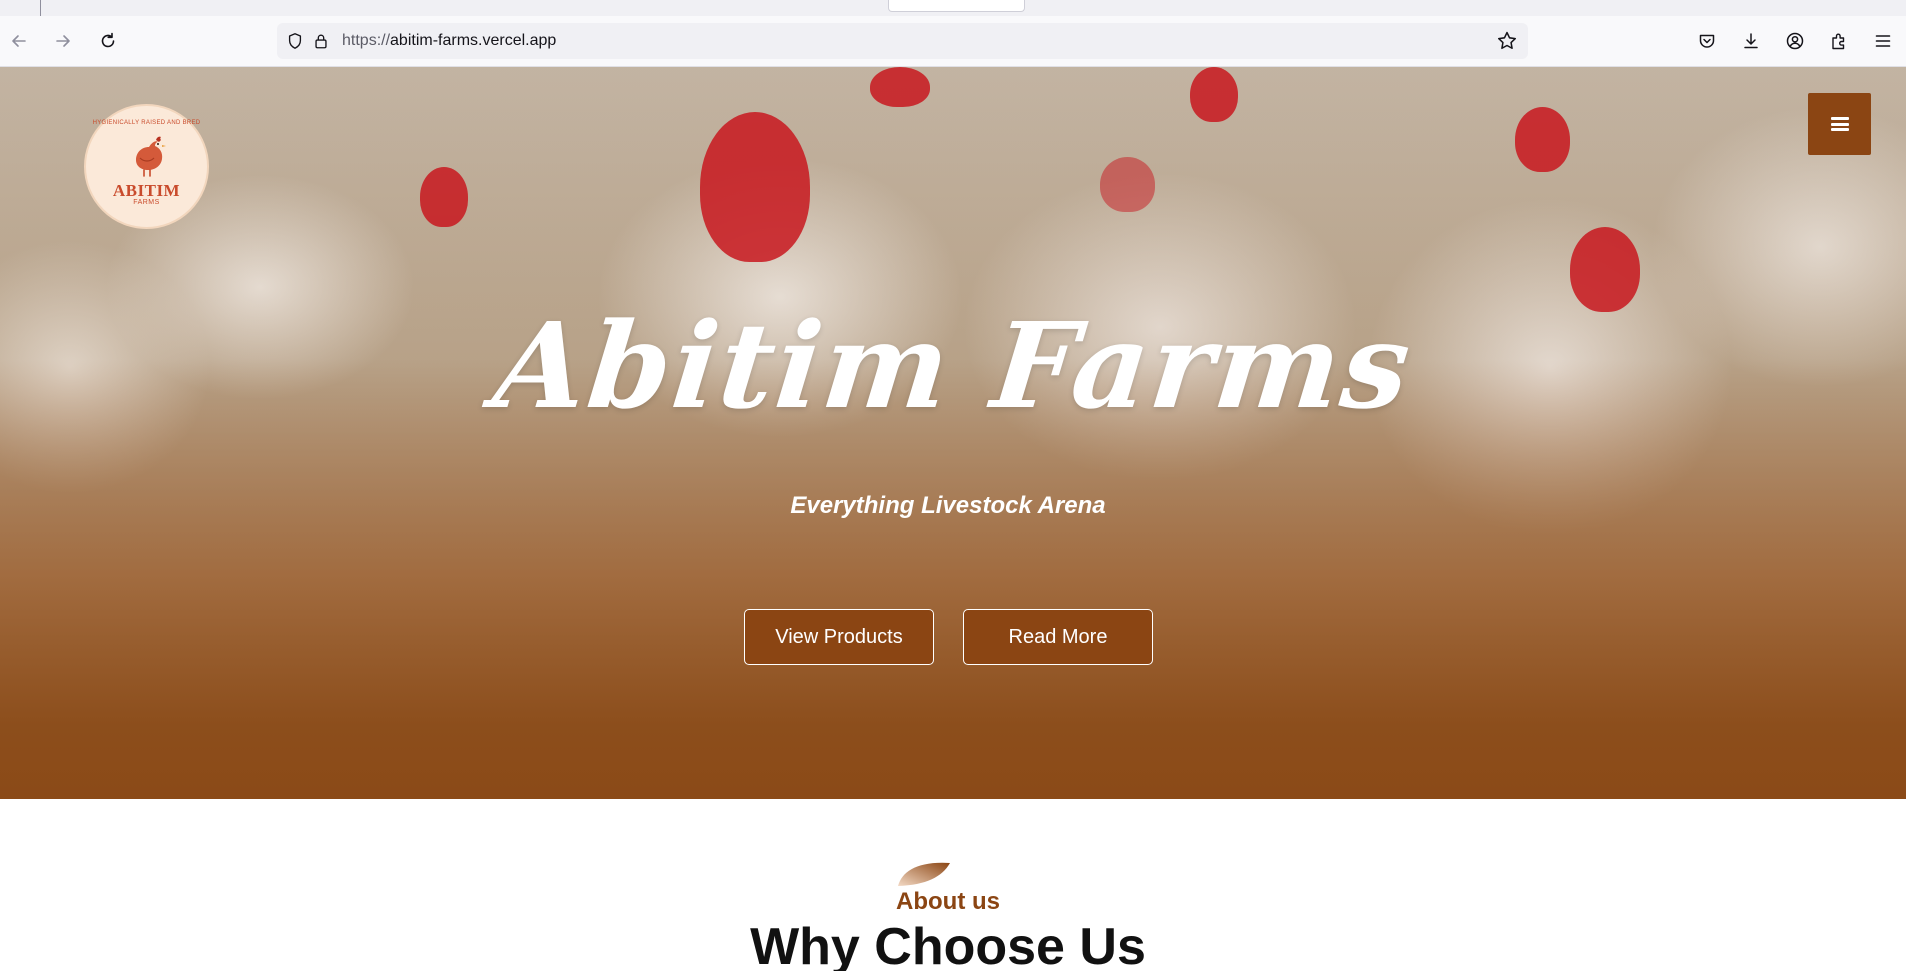 The width and height of the screenshot is (1906, 971). Describe the element at coordinates (1507, 41) in the screenshot. I see `star-icon` at that location.